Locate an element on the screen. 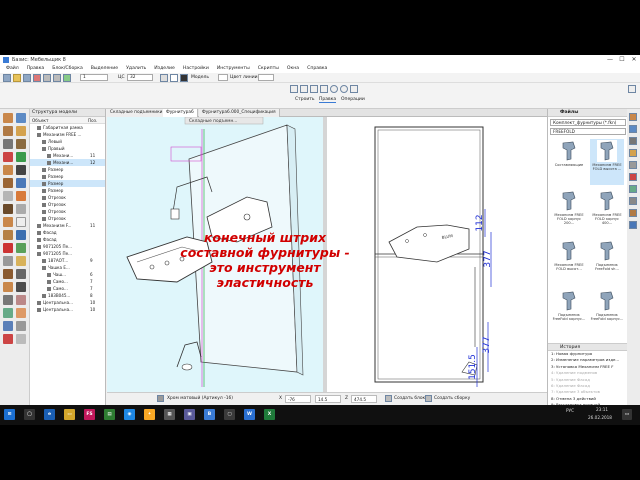  tool-27-icon is located at coordinates (8, 287).